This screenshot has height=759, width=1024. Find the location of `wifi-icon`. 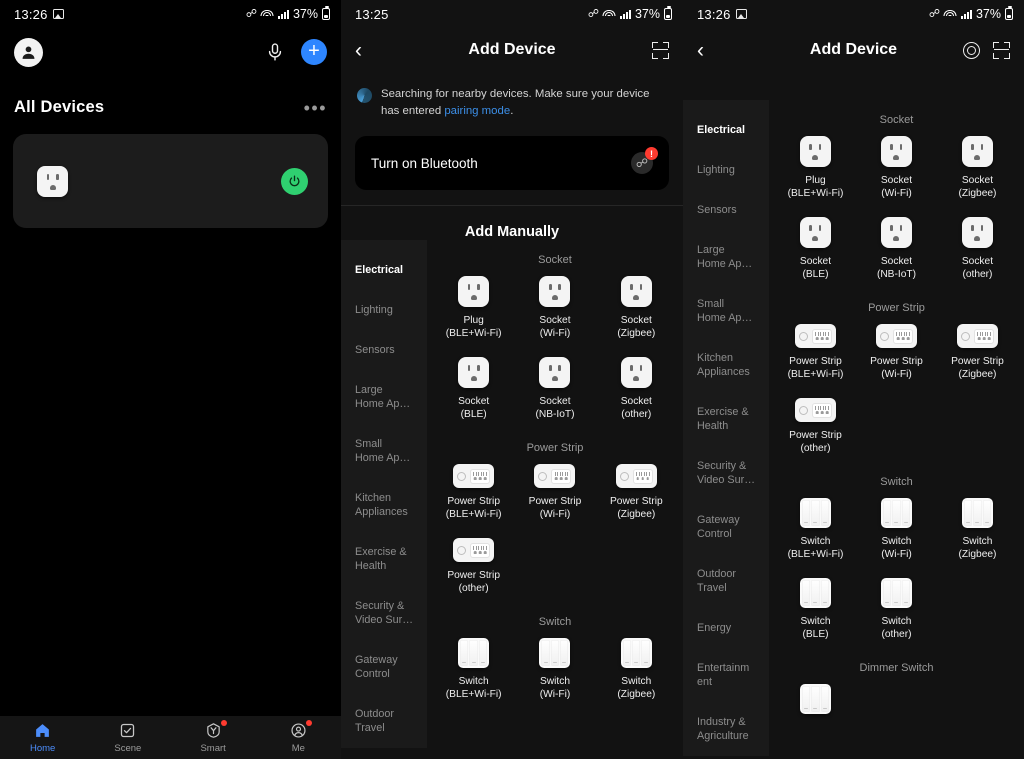

wifi-icon is located at coordinates (609, 14).